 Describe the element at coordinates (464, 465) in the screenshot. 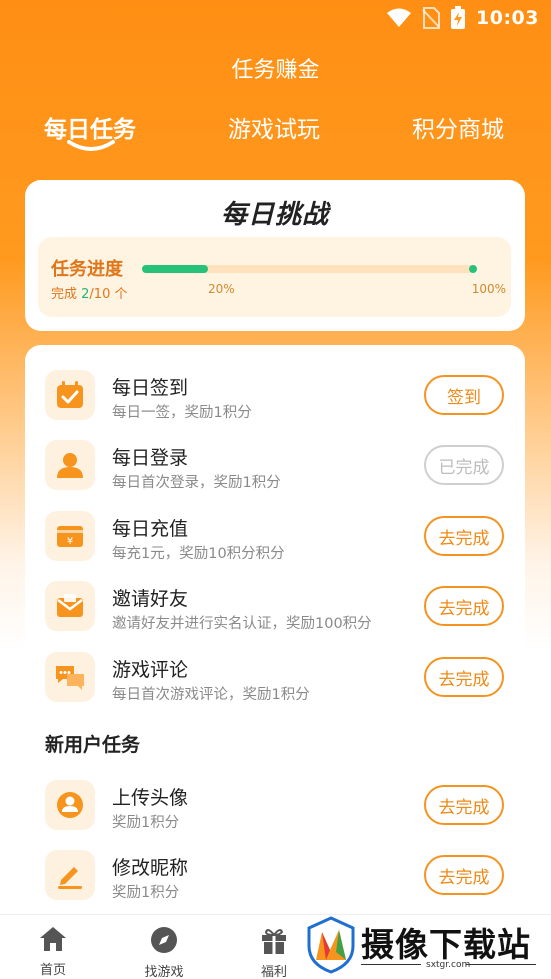

I see `completed-button: 已完成` at that location.